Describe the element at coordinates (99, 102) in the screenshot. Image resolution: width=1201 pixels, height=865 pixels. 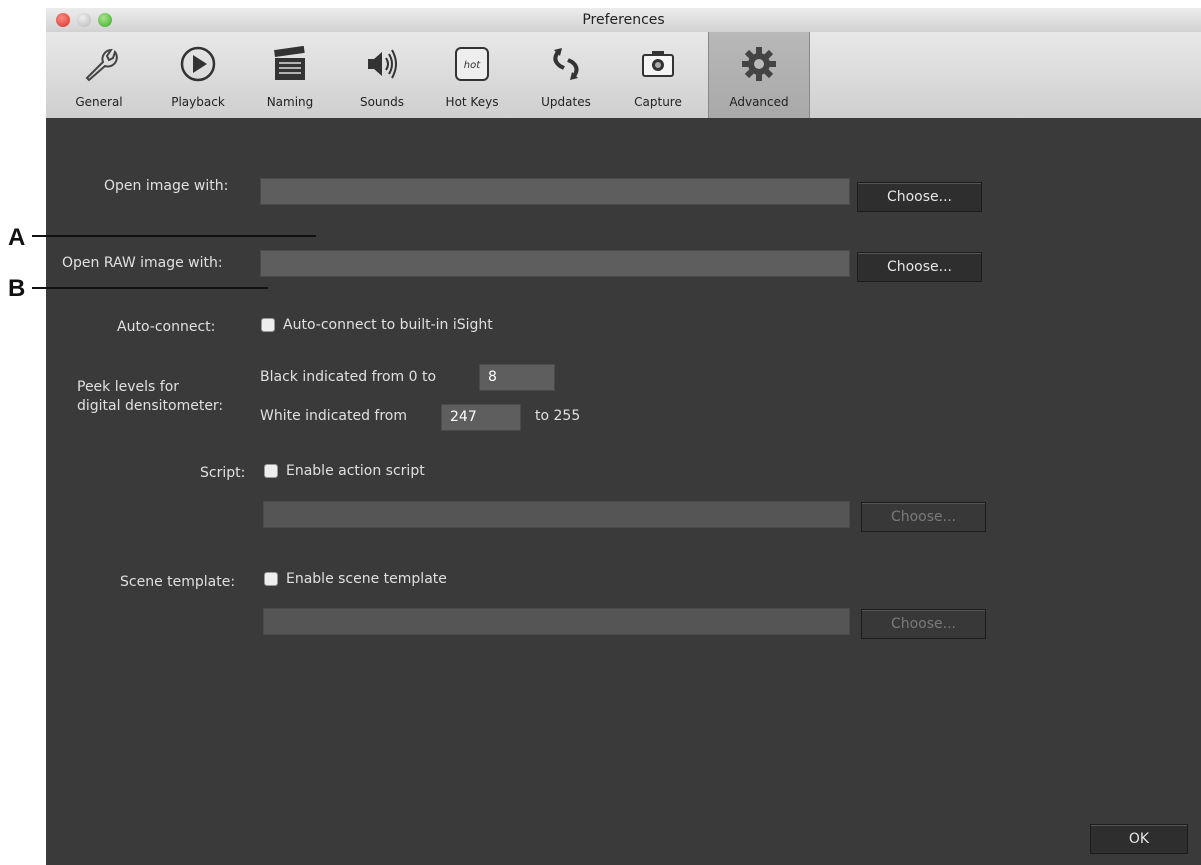
I see `tab-label: General` at that location.